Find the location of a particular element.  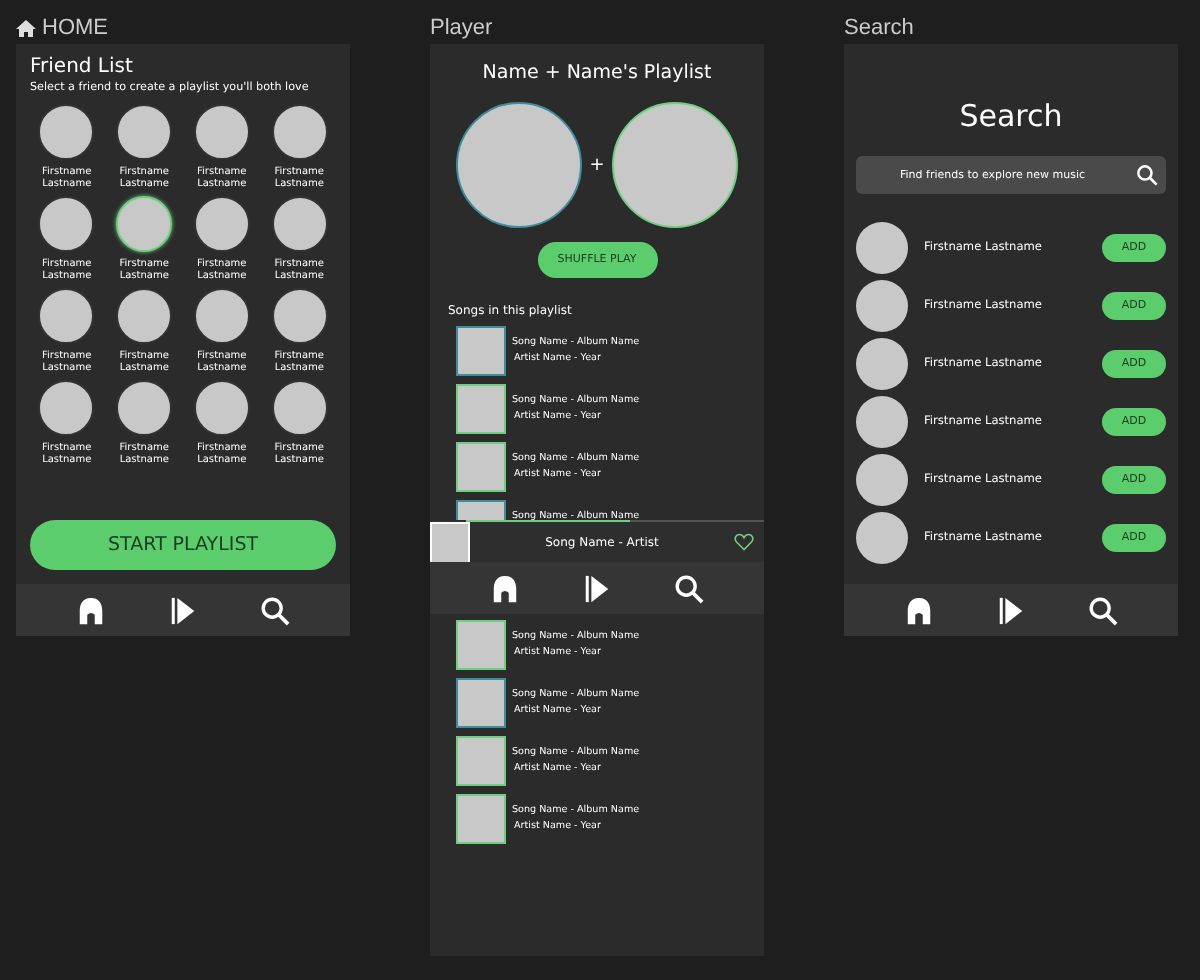

screen-title: Friend List is located at coordinates (81, 66).